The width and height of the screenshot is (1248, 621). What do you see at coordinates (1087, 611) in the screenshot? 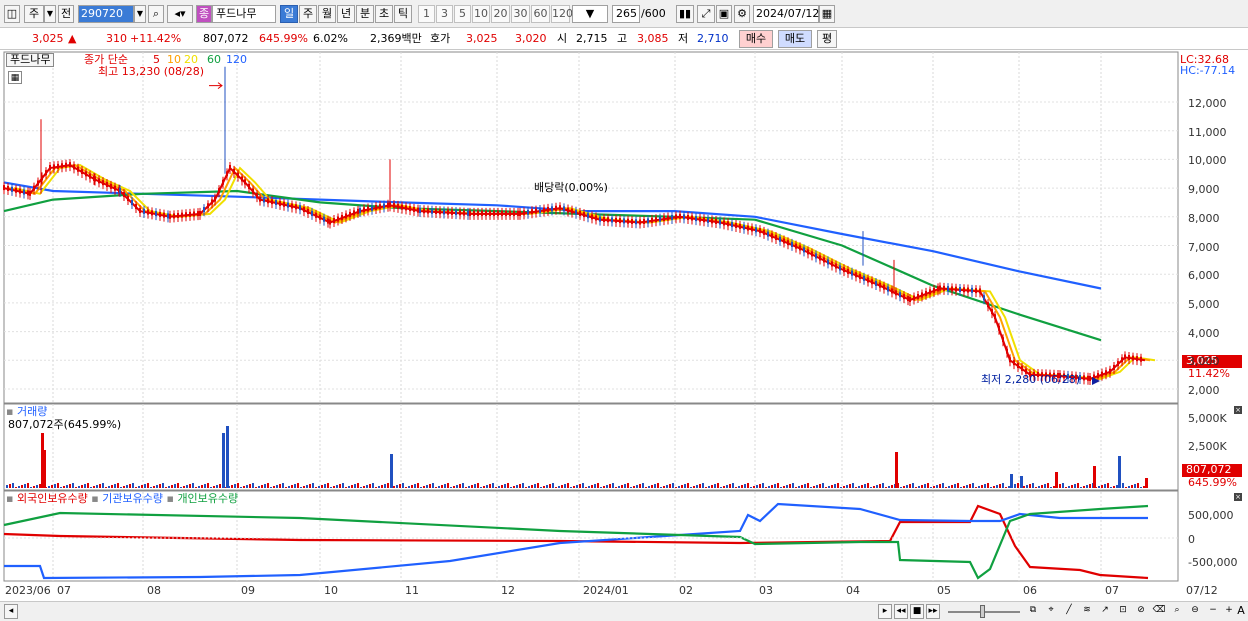
I see `fibonacci-icon: ≋` at bounding box center [1087, 611].